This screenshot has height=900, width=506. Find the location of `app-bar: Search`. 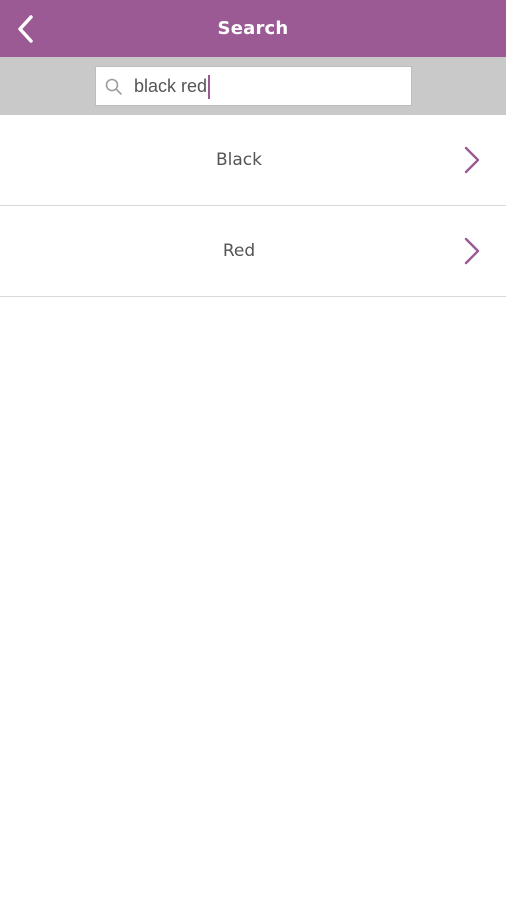

app-bar: Search is located at coordinates (253, 28).